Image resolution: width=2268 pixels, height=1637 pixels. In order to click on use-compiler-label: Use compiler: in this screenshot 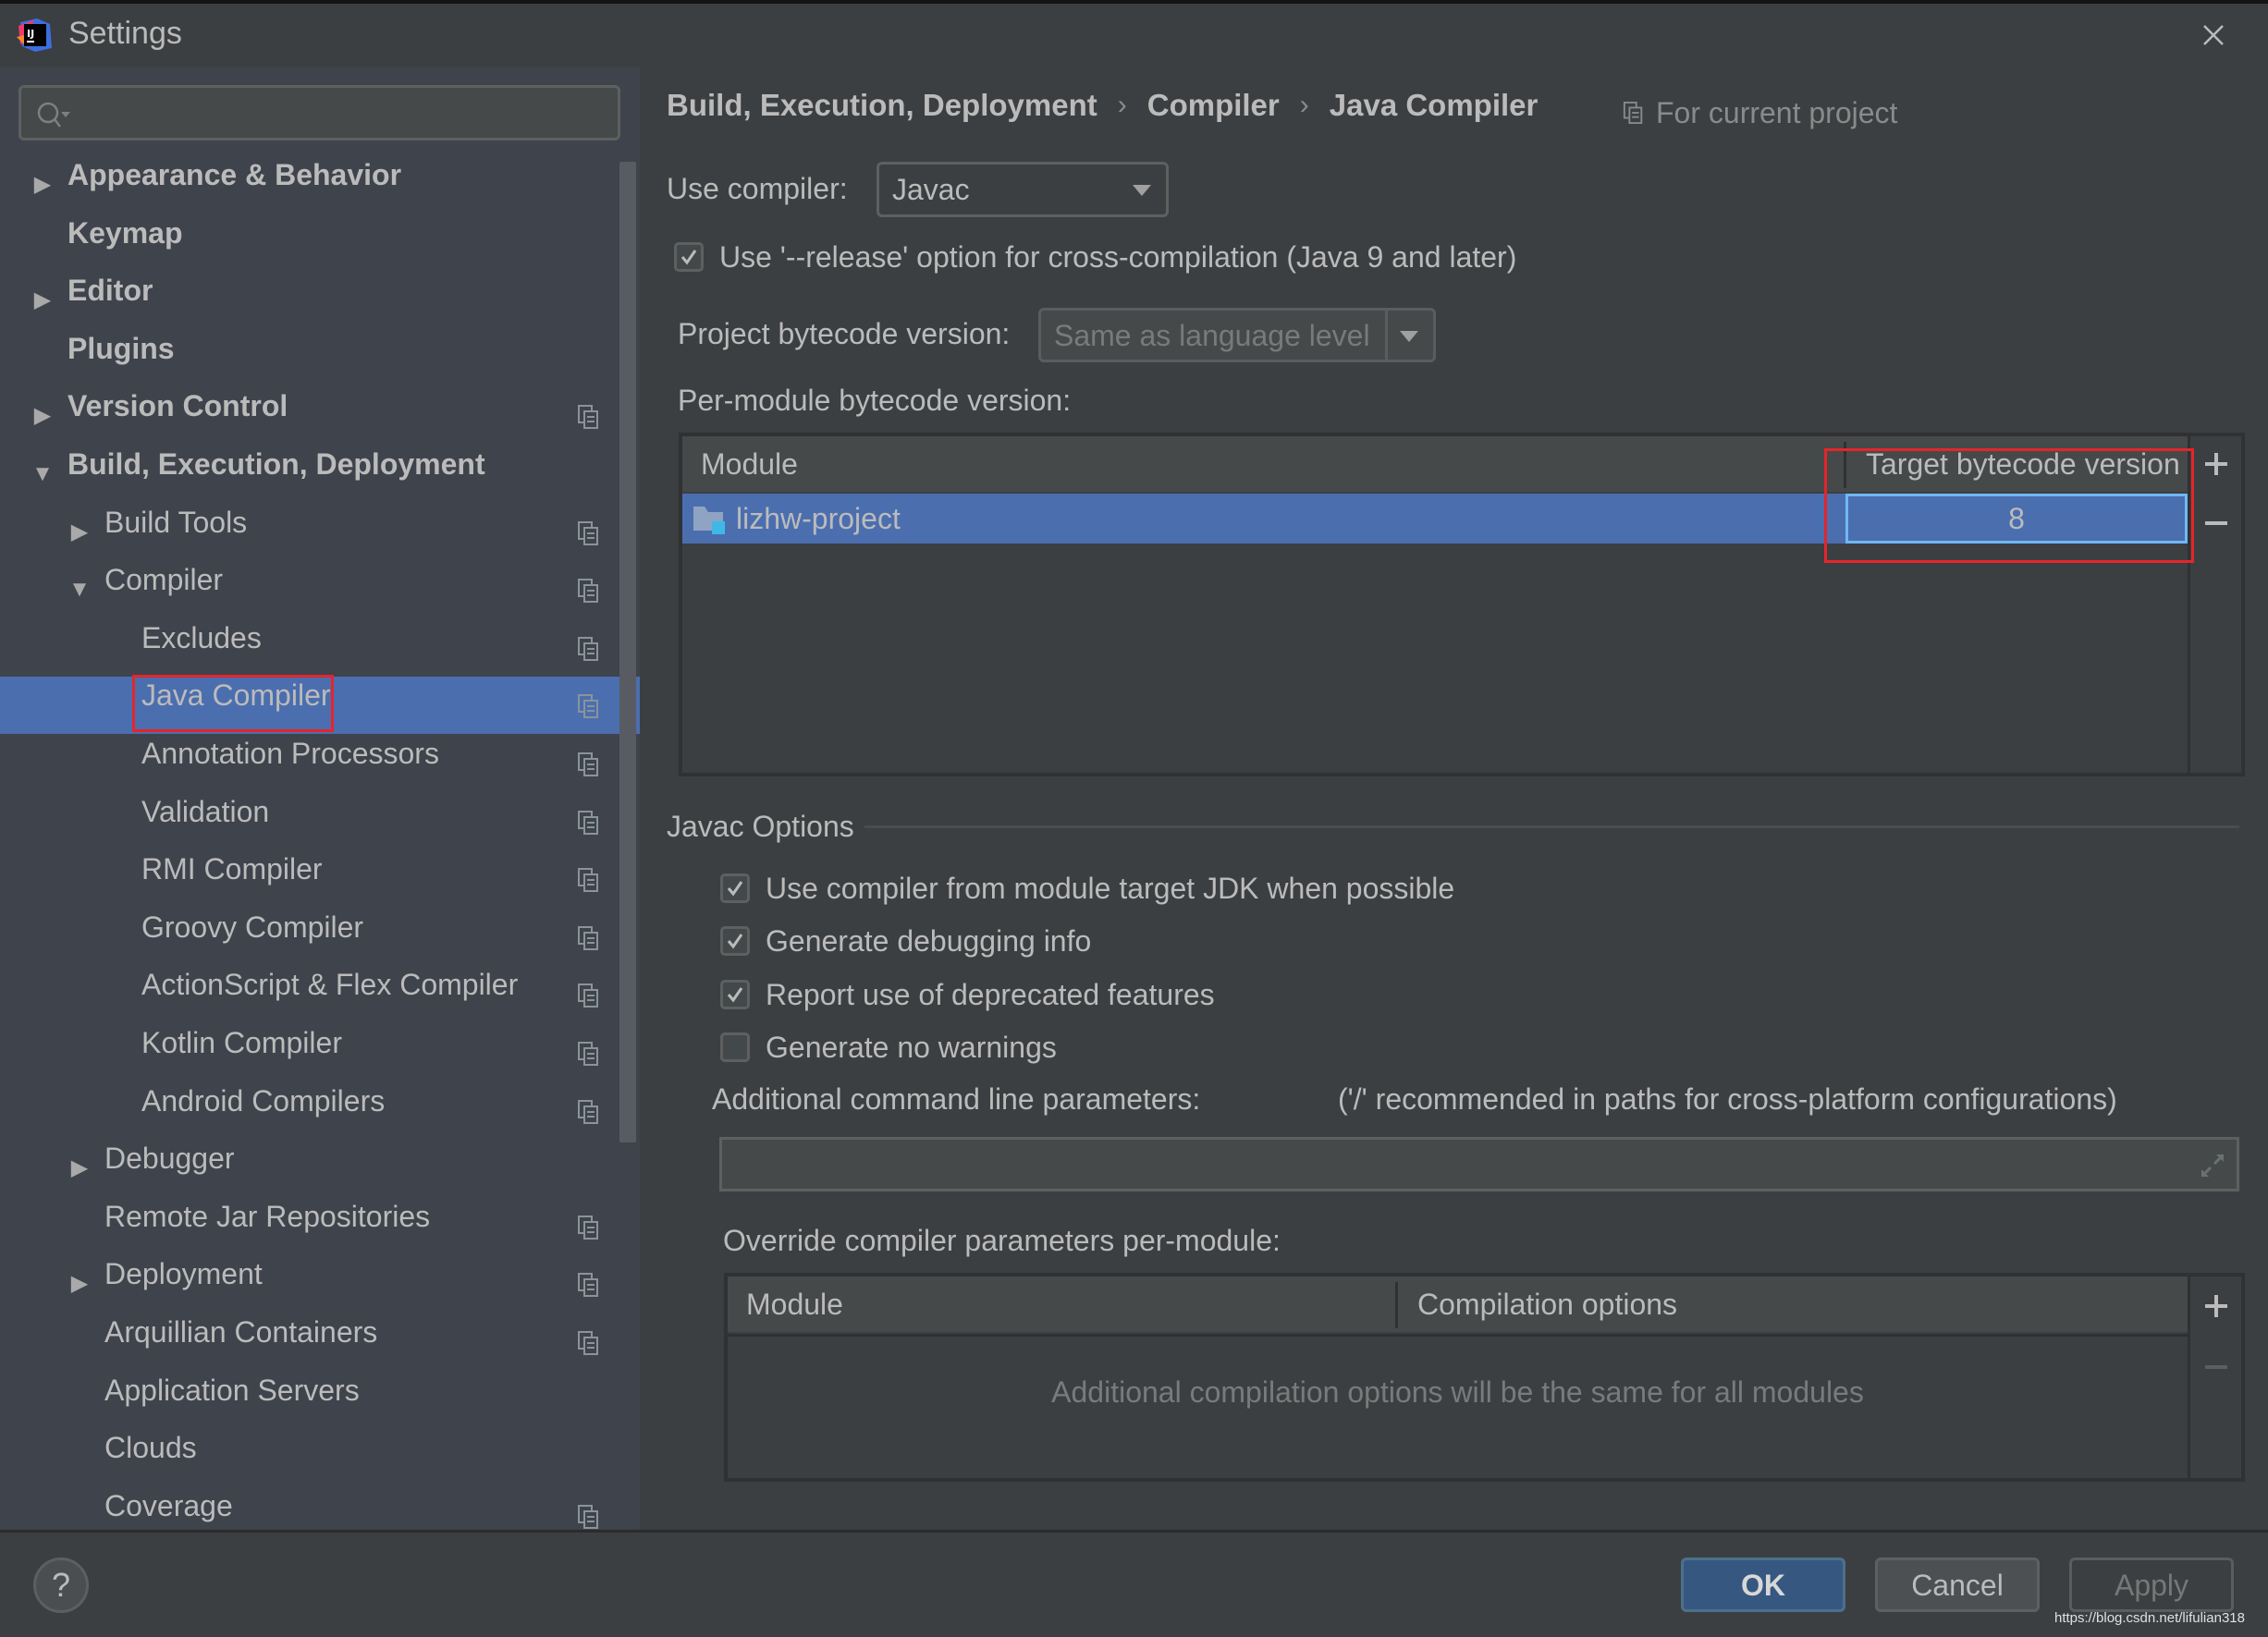, I will do `click(757, 188)`.